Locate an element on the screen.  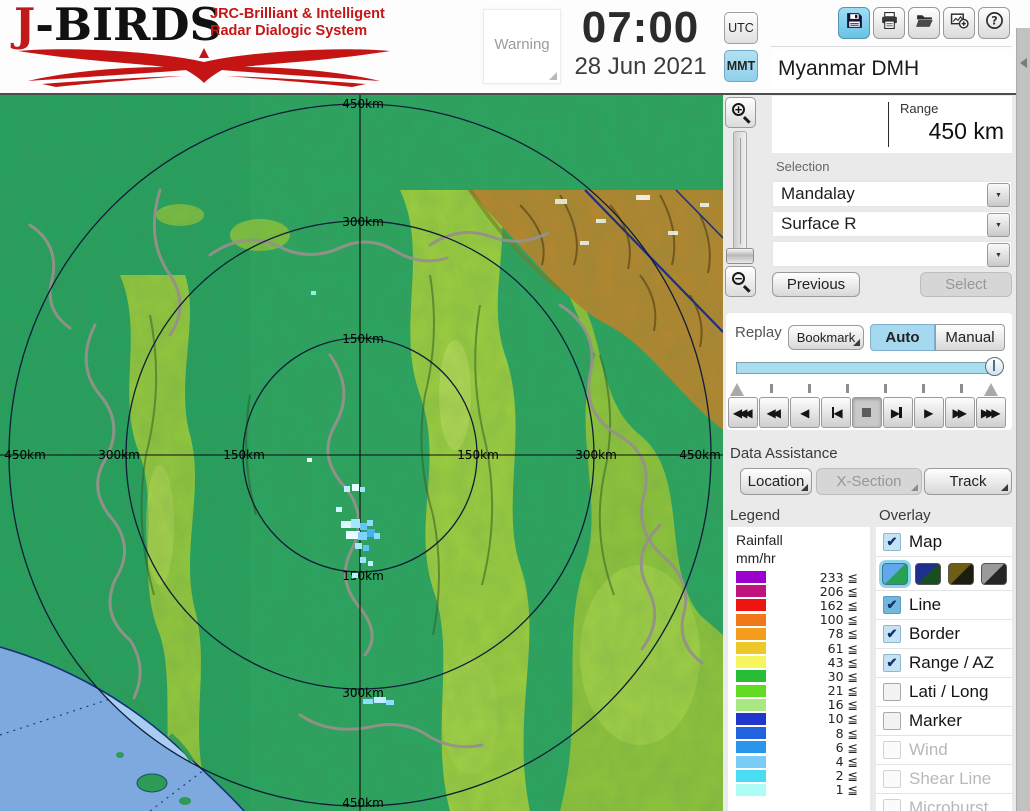
selection-dropdown-1: Mandalay ▼ is located at coordinates (892, 194).